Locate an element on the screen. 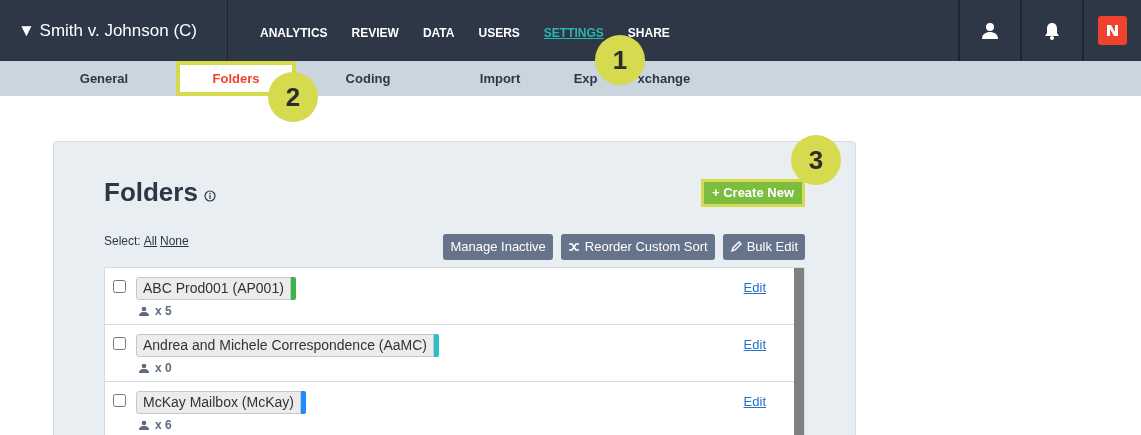 Image resolution: width=1141 pixels, height=435 pixels. folder-tag: Andrea and Michele Correspondence (AaMC) is located at coordinates (285, 345).